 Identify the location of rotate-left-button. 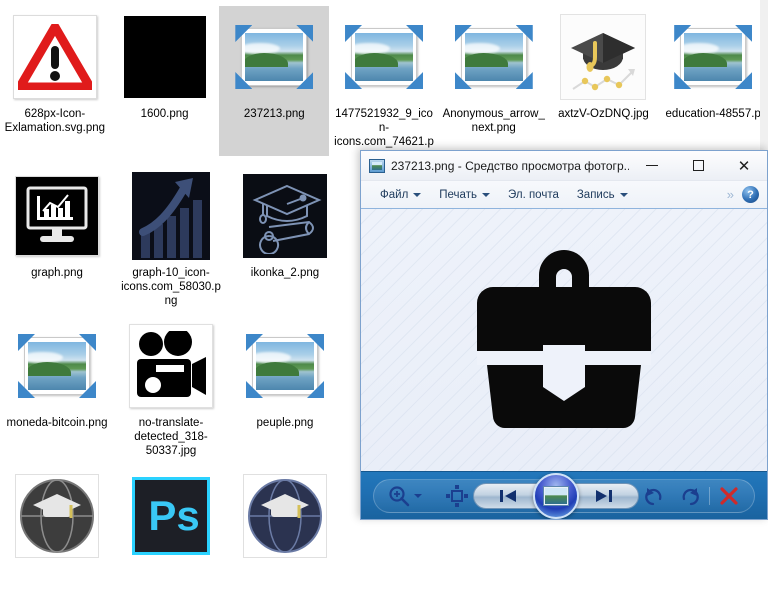
(654, 496).